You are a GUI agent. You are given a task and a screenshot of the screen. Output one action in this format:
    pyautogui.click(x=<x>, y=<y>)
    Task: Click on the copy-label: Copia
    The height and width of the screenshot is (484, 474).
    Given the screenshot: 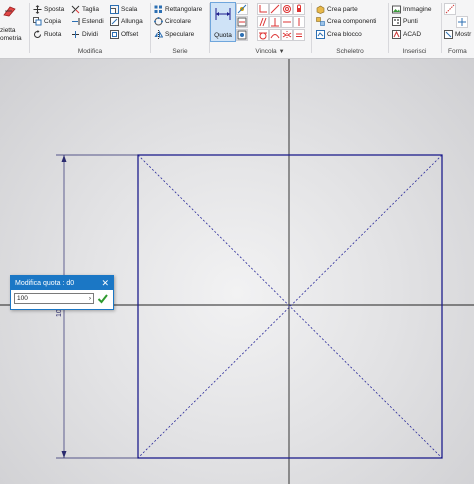 What is the action you would take?
    pyautogui.click(x=52, y=21)
    